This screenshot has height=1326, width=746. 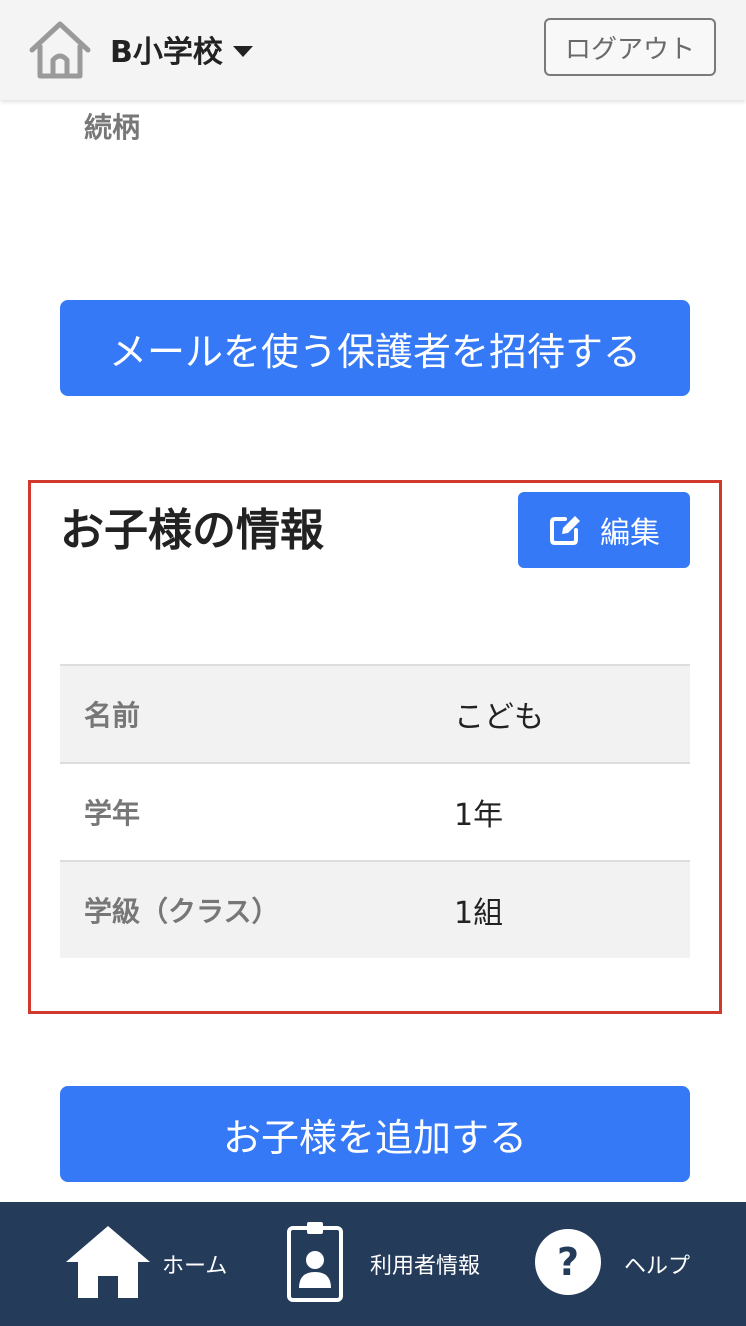 What do you see at coordinates (375, 1134) in the screenshot?
I see `add-child-button: お子様を追加する` at bounding box center [375, 1134].